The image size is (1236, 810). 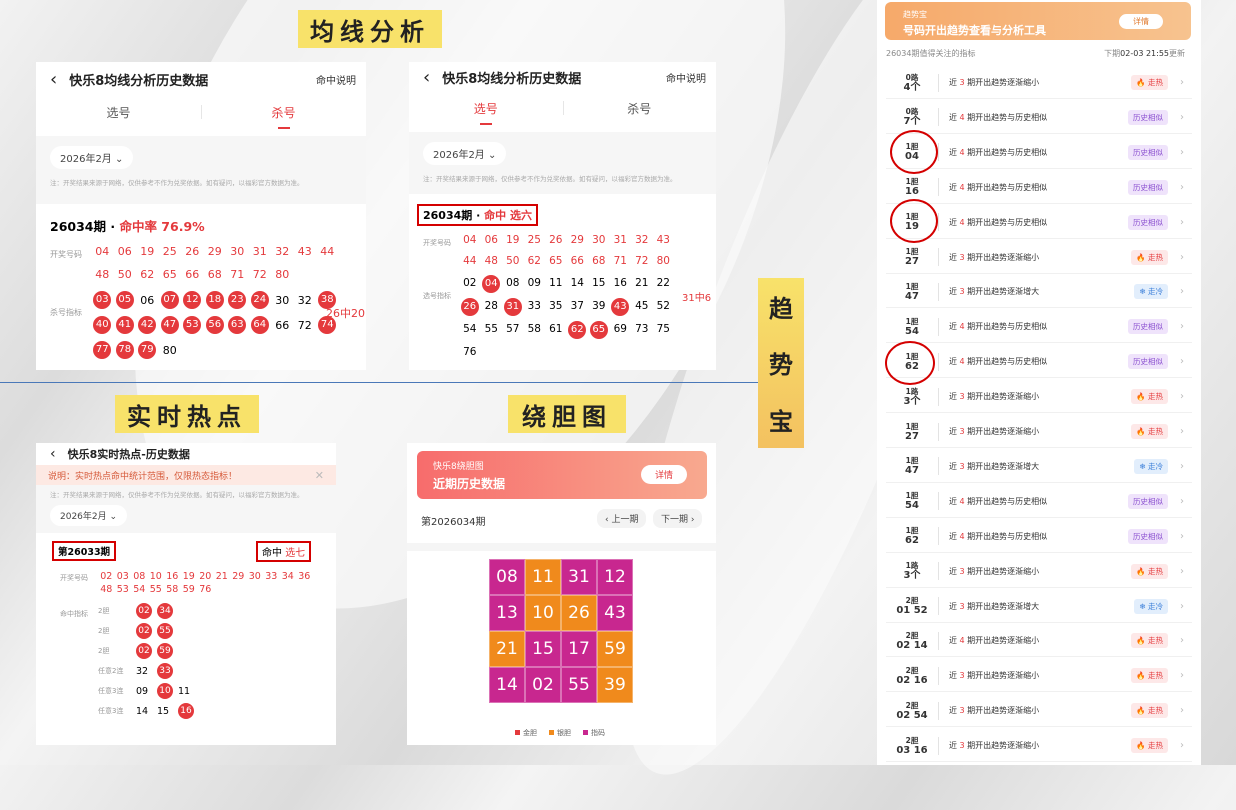 What do you see at coordinates (912, 541) in the screenshot?
I see `row-value: 62` at bounding box center [912, 541].